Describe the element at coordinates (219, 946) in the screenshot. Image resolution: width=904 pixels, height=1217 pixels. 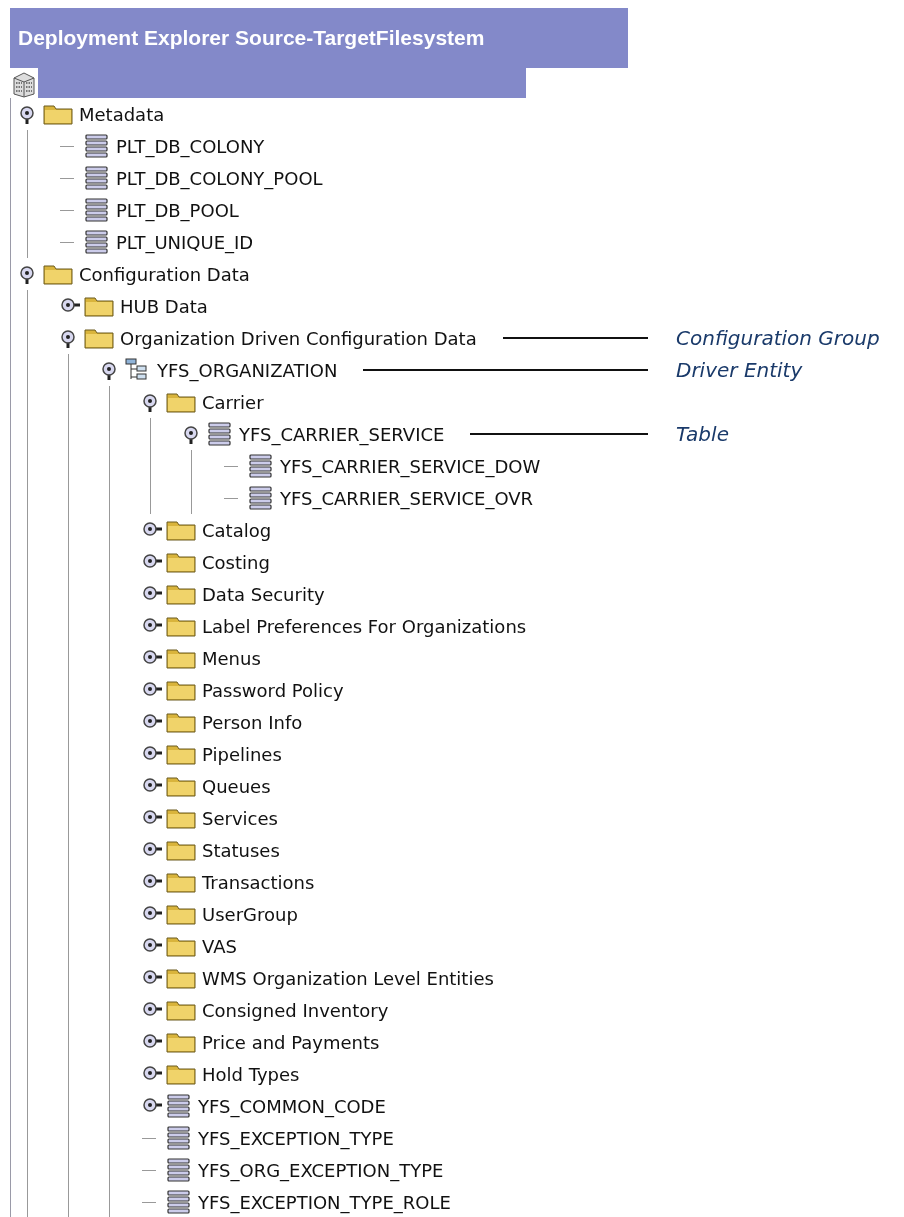
I see `tree-item: VAS` at that location.